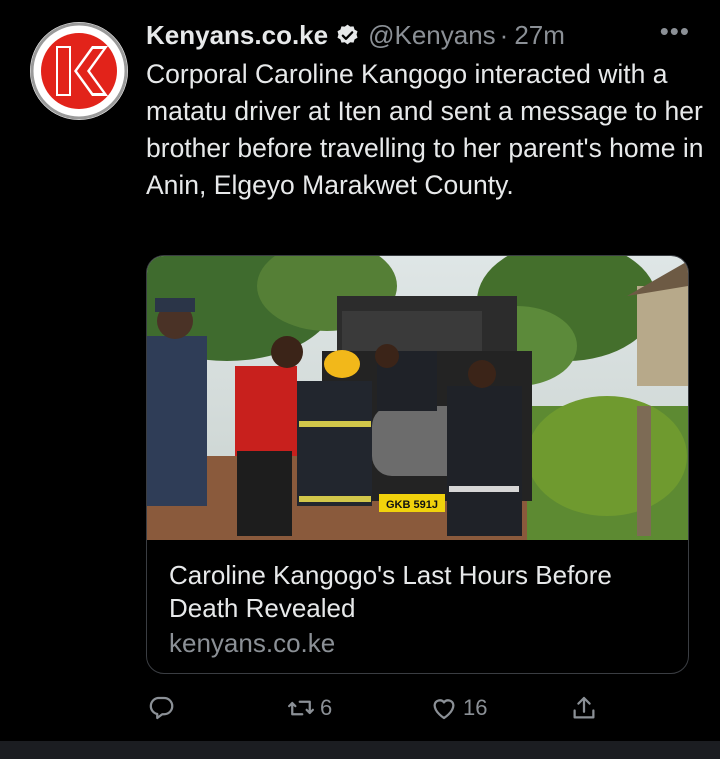  I want to click on like-count: 16, so click(475, 707).